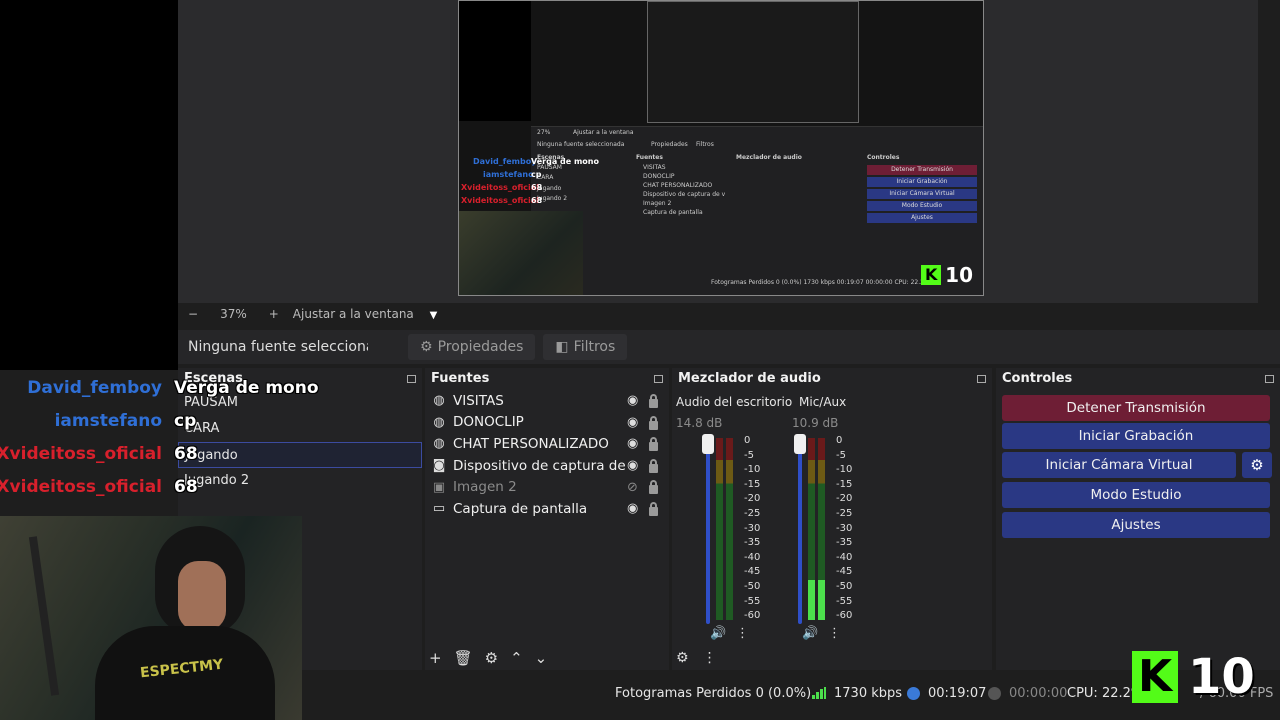 This screenshot has width=1280, height=720. What do you see at coordinates (300, 481) in the screenshot?
I see `scene-item: Jugando 2` at bounding box center [300, 481].